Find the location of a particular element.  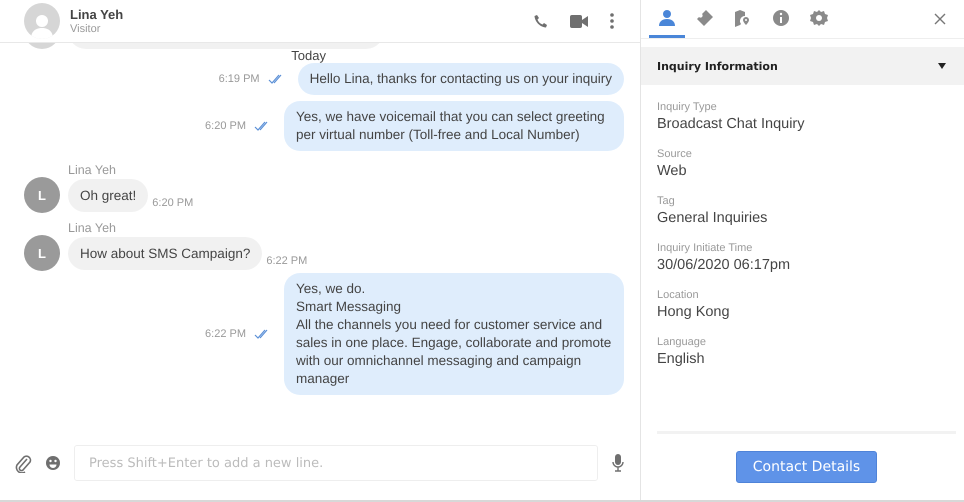

field-label: Inquiry Initiate Time is located at coordinates (705, 248).